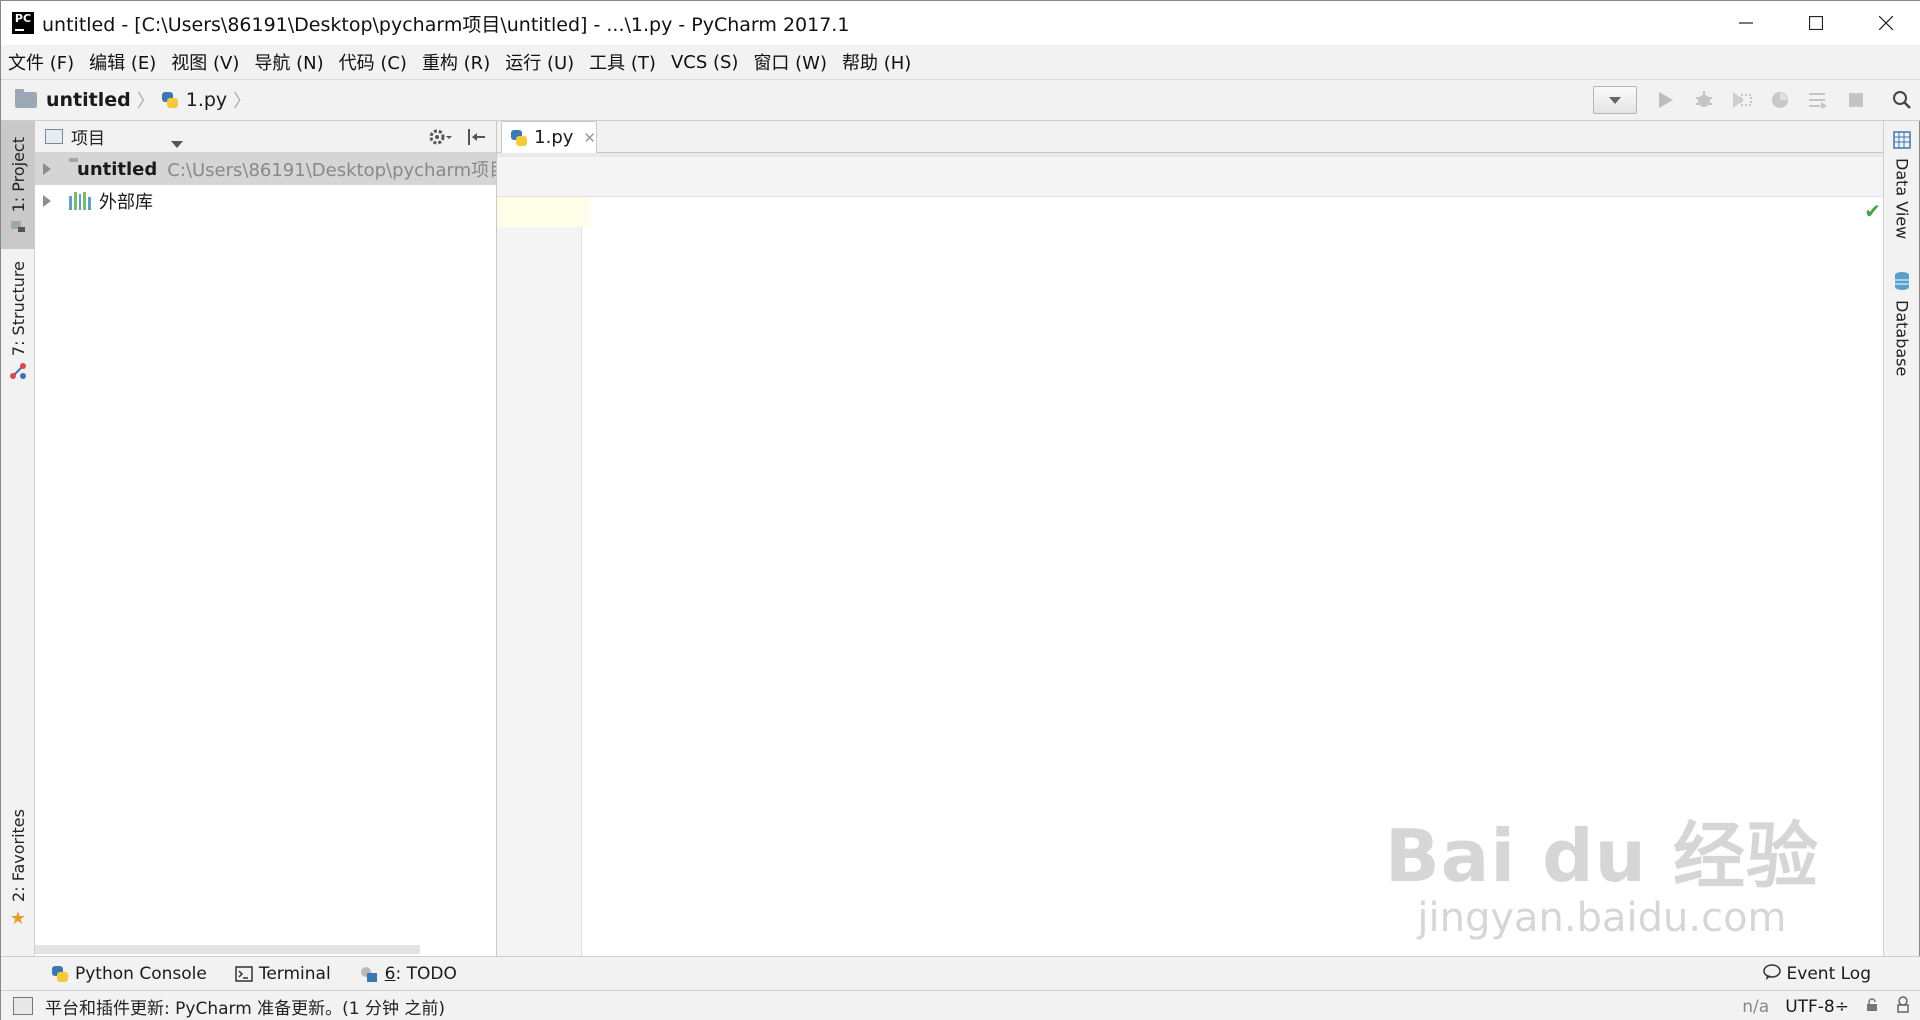  What do you see at coordinates (1780, 100) in the screenshot?
I see `profile-icon` at bounding box center [1780, 100].